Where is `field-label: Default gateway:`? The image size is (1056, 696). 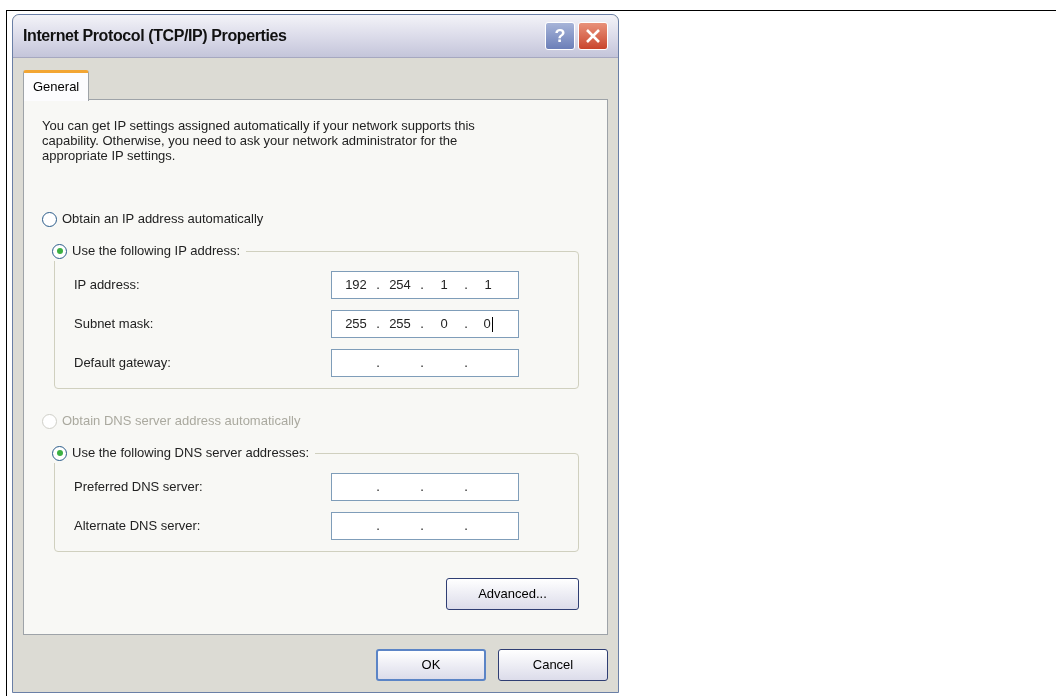 field-label: Default gateway: is located at coordinates (122, 363).